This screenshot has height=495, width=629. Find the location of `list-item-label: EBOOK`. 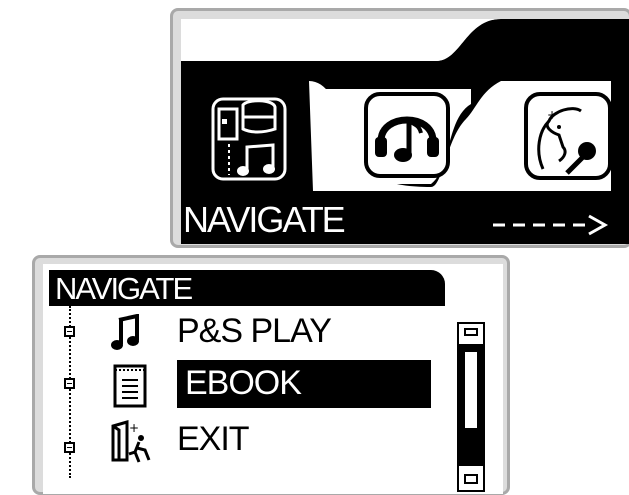

list-item-label: EBOOK is located at coordinates (243, 383).